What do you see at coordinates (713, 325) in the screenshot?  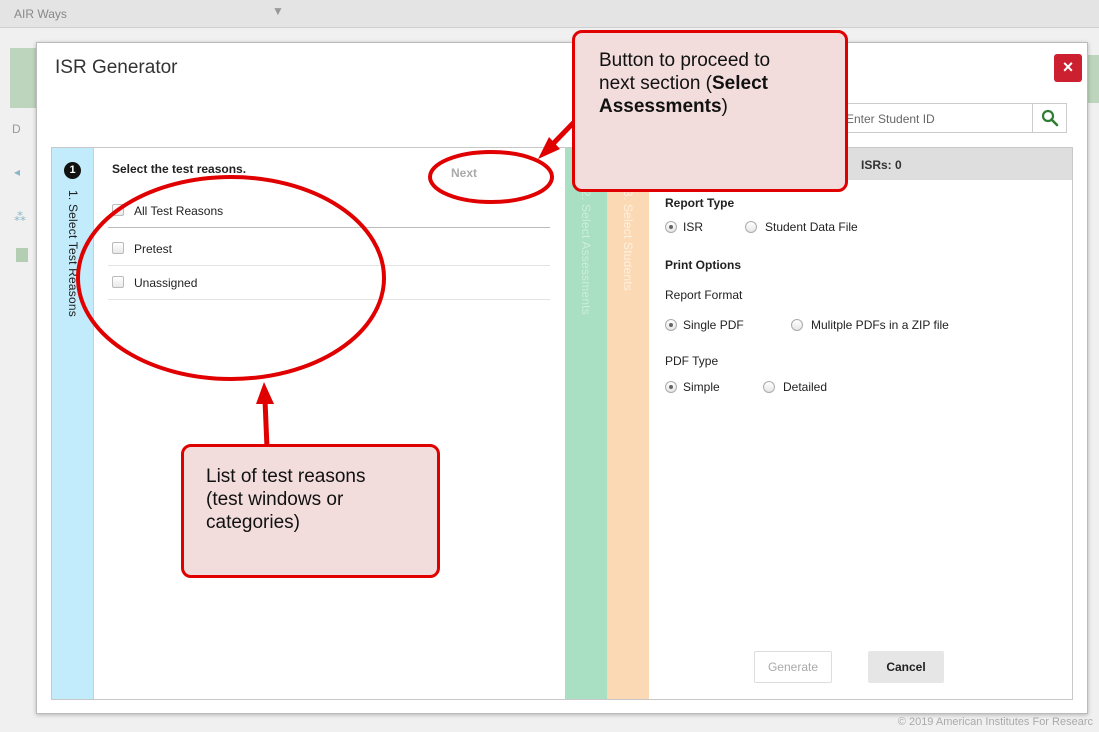 I see `radio-label: Single PDF` at bounding box center [713, 325].